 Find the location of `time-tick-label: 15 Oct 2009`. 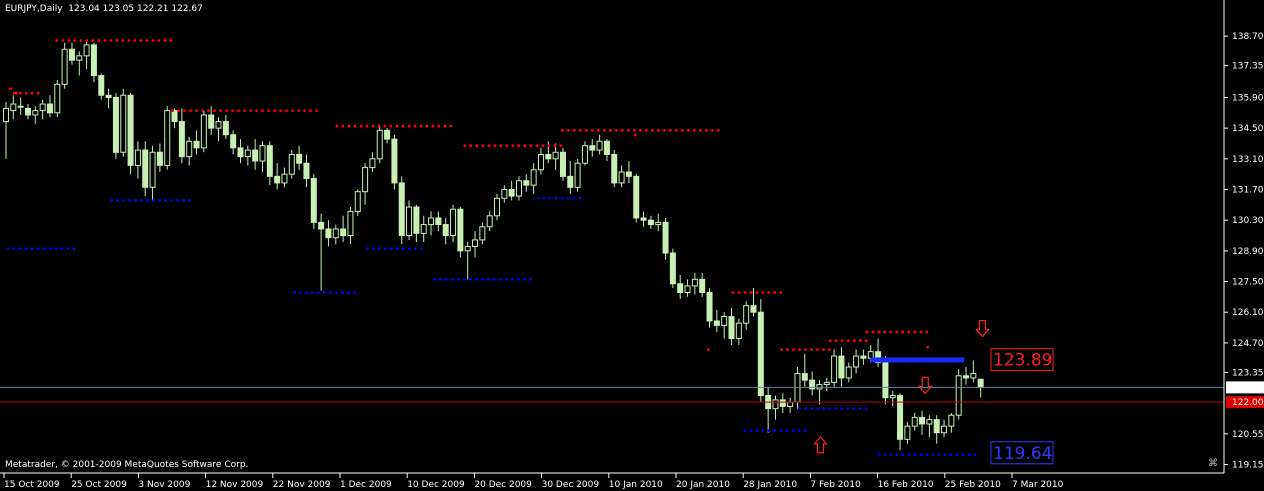

time-tick-label: 15 Oct 2009 is located at coordinates (32, 485).